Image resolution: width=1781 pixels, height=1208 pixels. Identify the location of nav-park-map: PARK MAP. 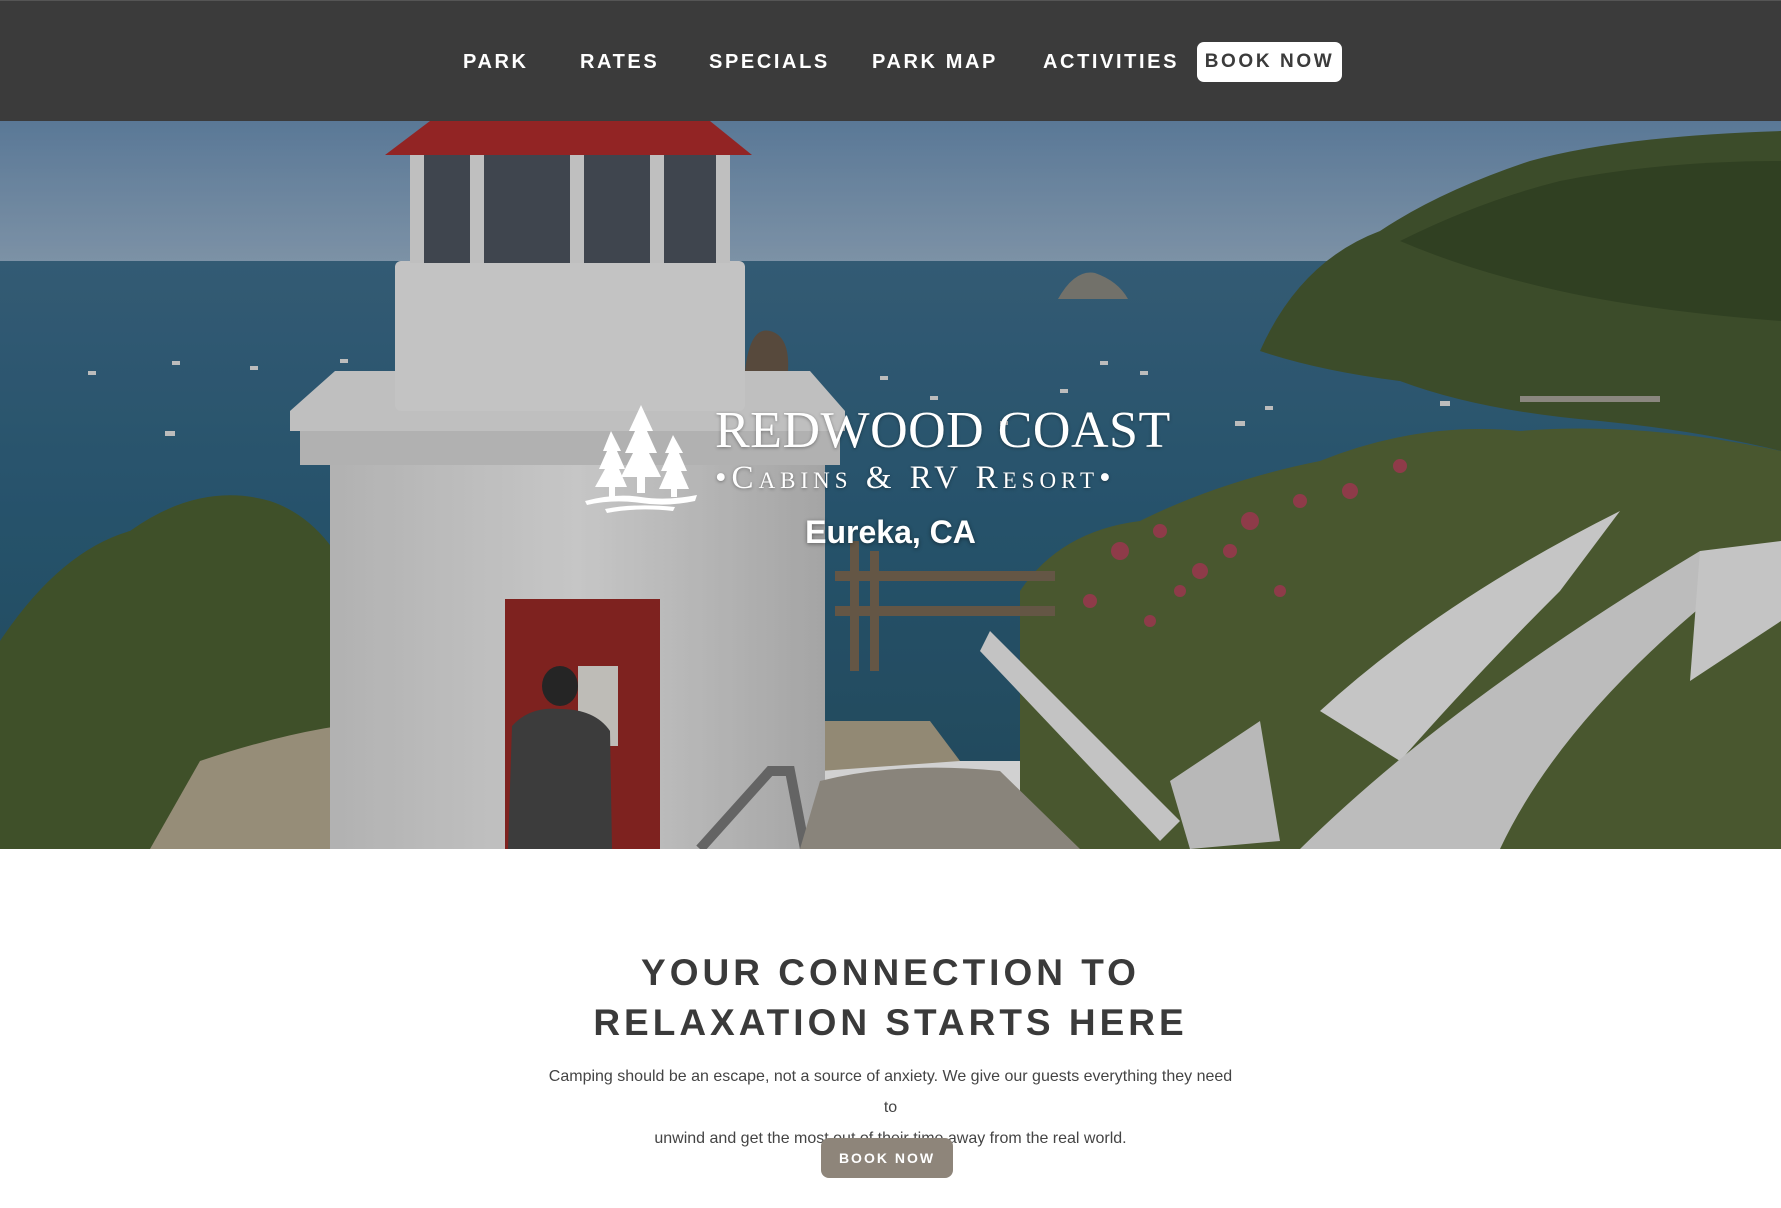
(935, 62).